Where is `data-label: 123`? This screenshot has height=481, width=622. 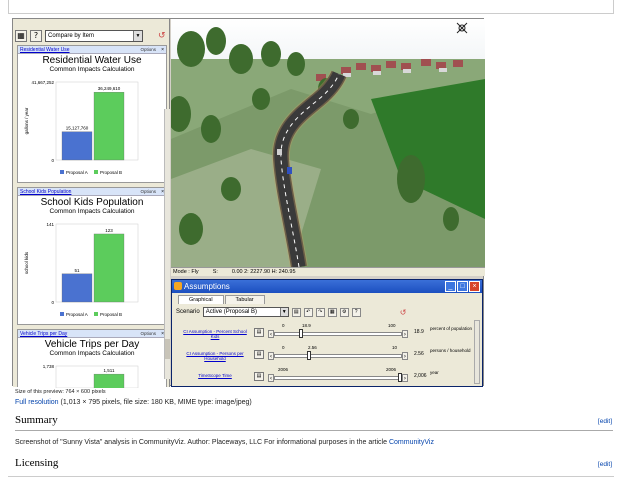 data-label: 123 is located at coordinates (109, 230).